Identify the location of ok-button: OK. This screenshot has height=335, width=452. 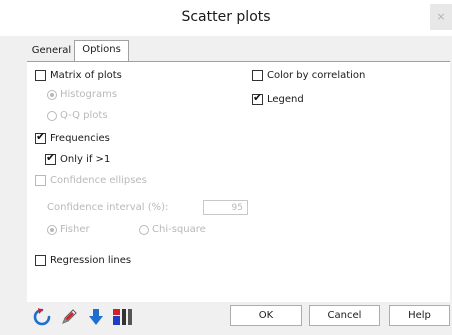
(266, 315).